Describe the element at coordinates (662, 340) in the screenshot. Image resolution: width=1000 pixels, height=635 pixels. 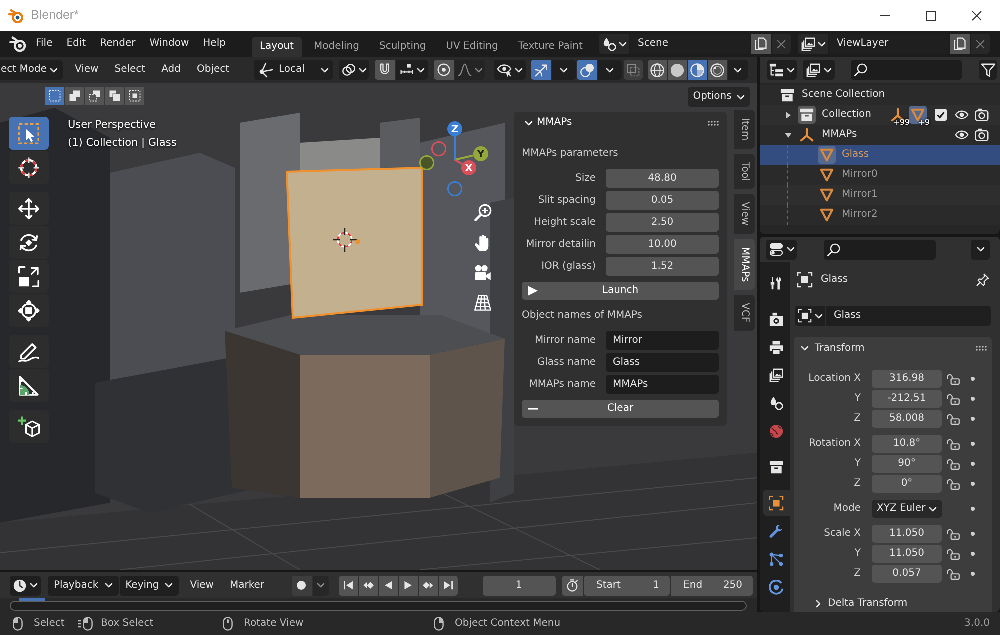
I see `text-field: Mirror` at that location.